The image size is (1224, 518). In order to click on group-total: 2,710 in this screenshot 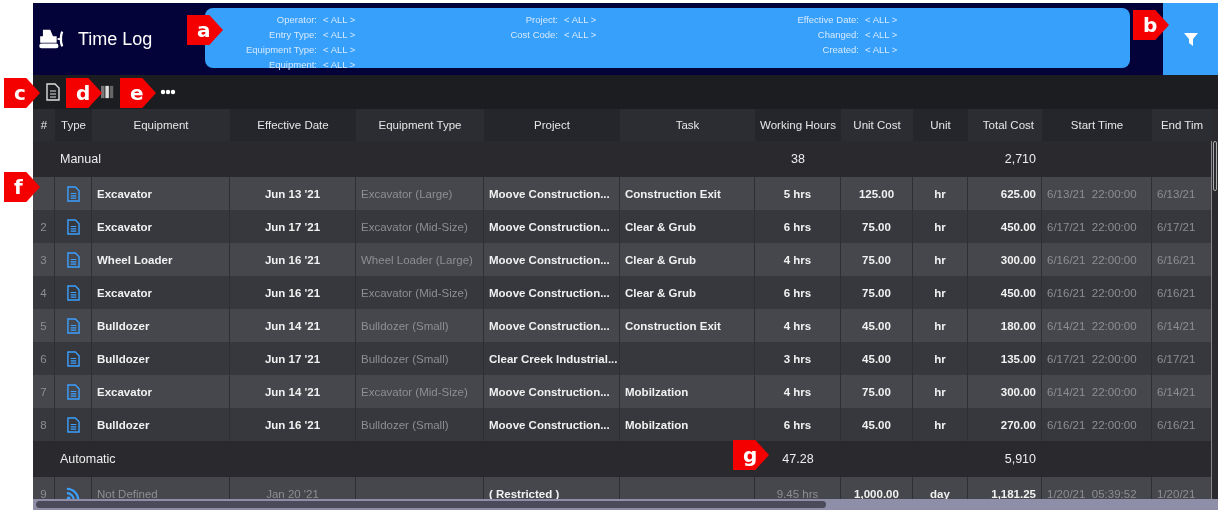, I will do `click(1020, 159)`.